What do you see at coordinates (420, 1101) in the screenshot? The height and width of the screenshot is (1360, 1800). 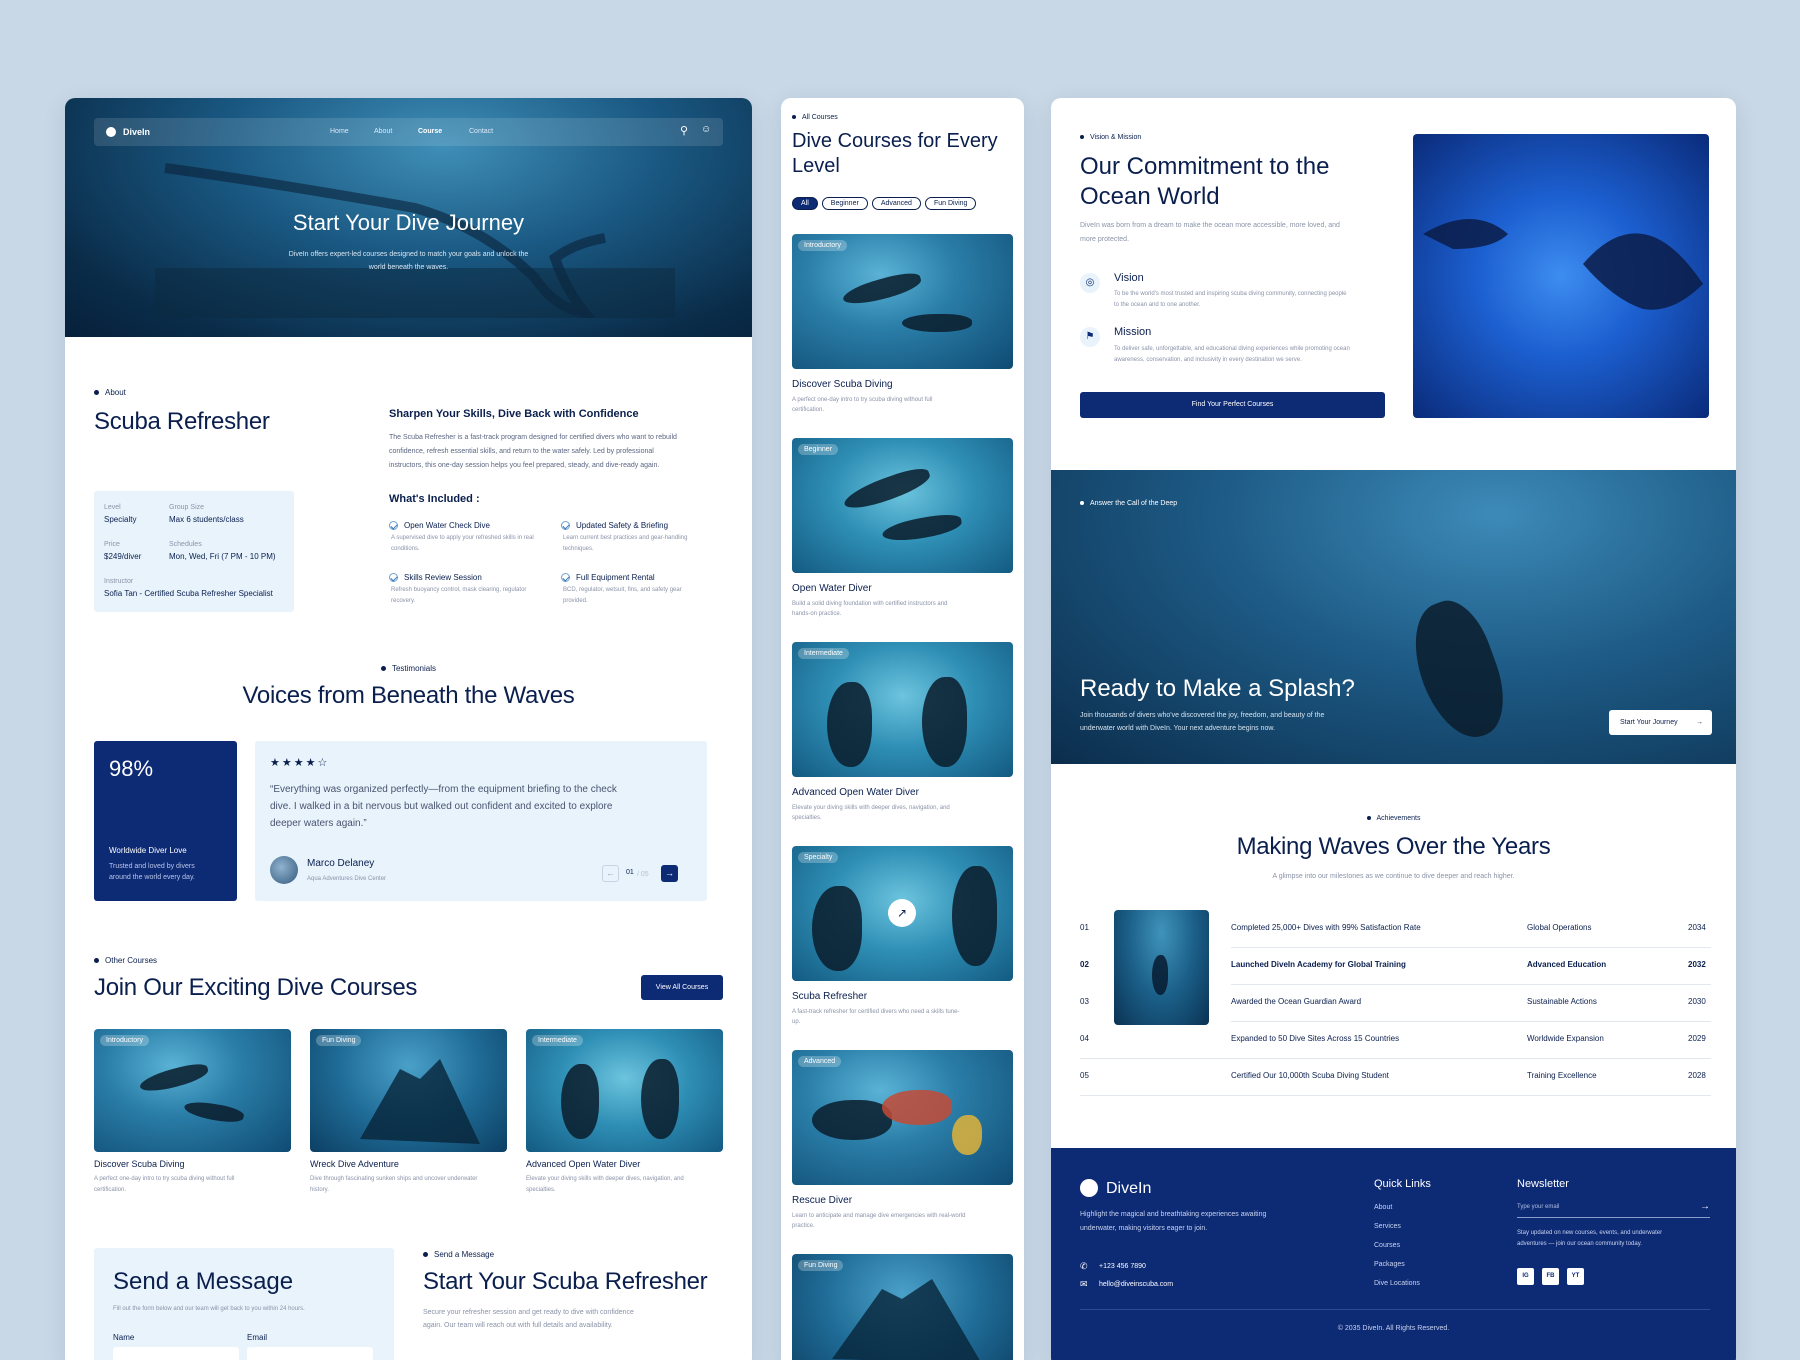 I see `shipwreck-illustration` at bounding box center [420, 1101].